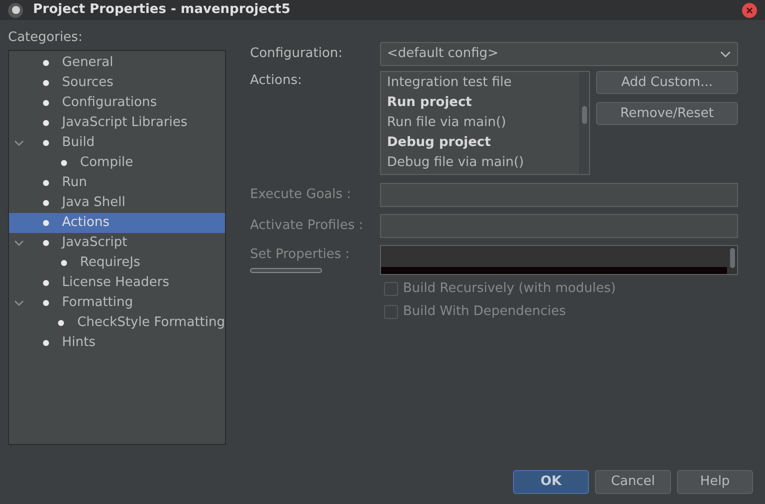 The width and height of the screenshot is (765, 504). I want to click on dialog-button: Help, so click(715, 482).